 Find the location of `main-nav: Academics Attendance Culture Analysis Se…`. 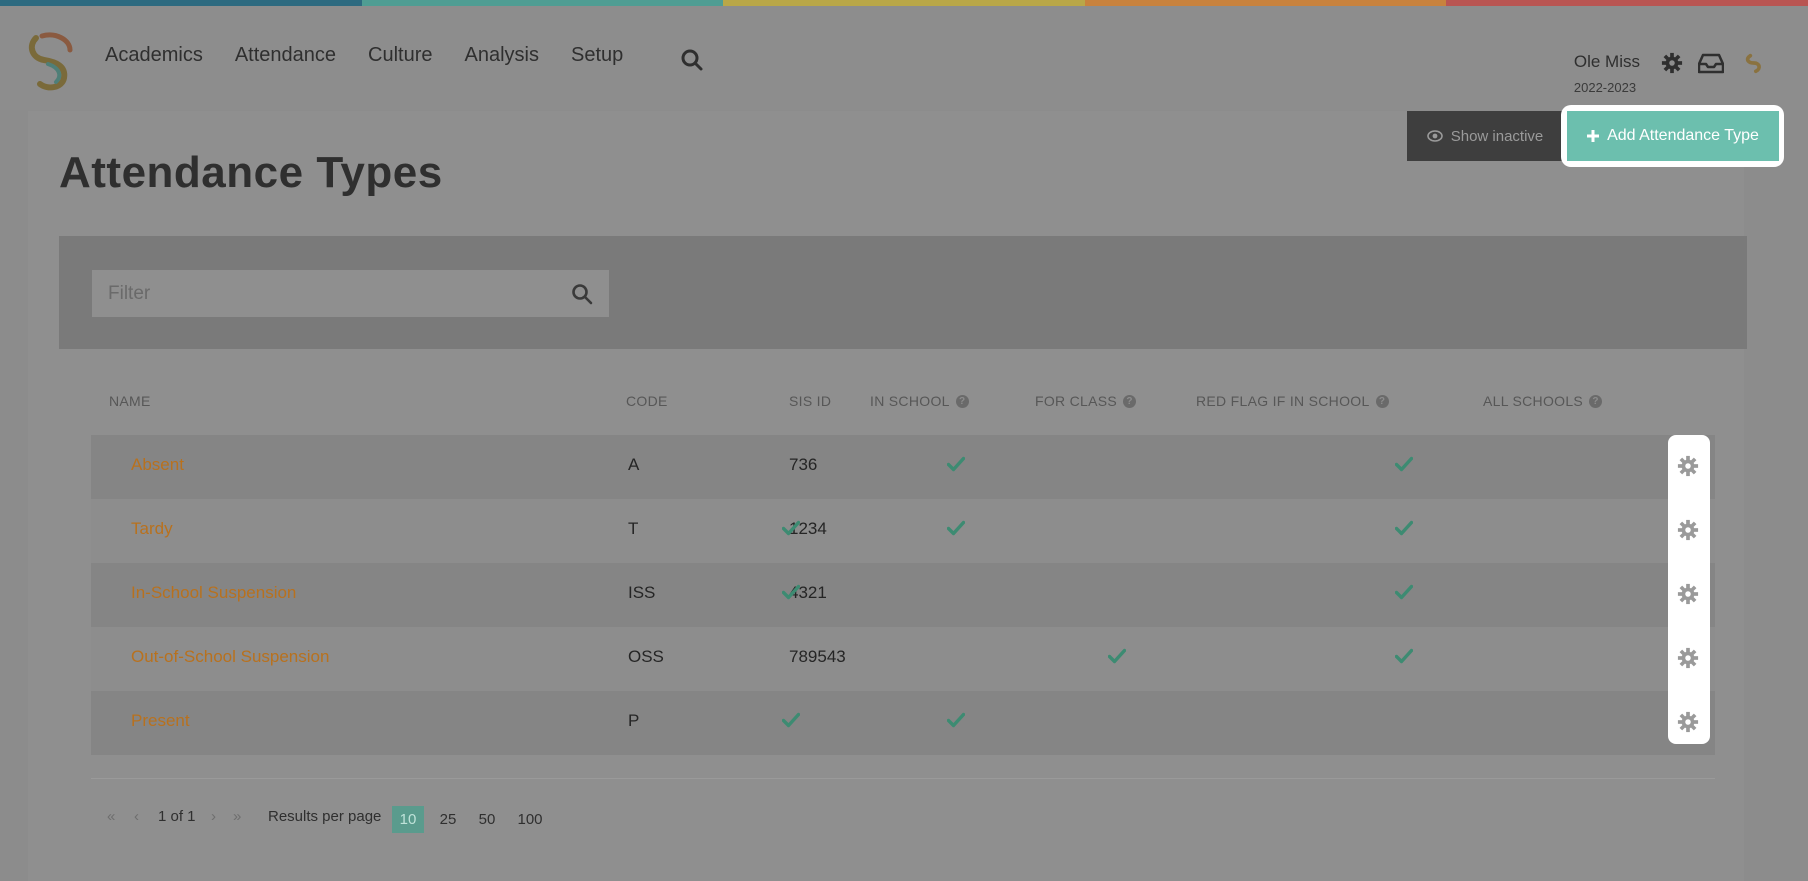

main-nav: Academics Attendance Culture Analysis Se… is located at coordinates (380, 55).